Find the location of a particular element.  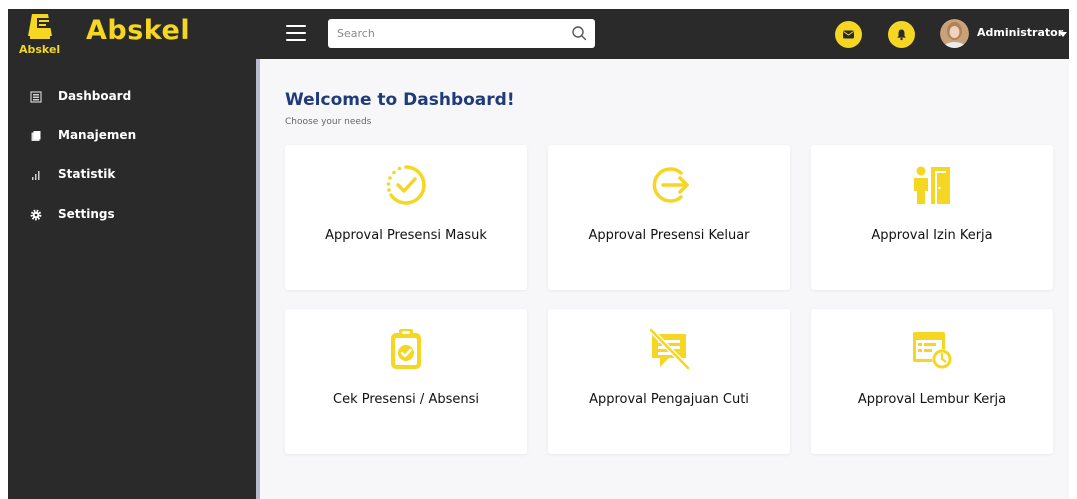

folder-icon is located at coordinates (36, 136).